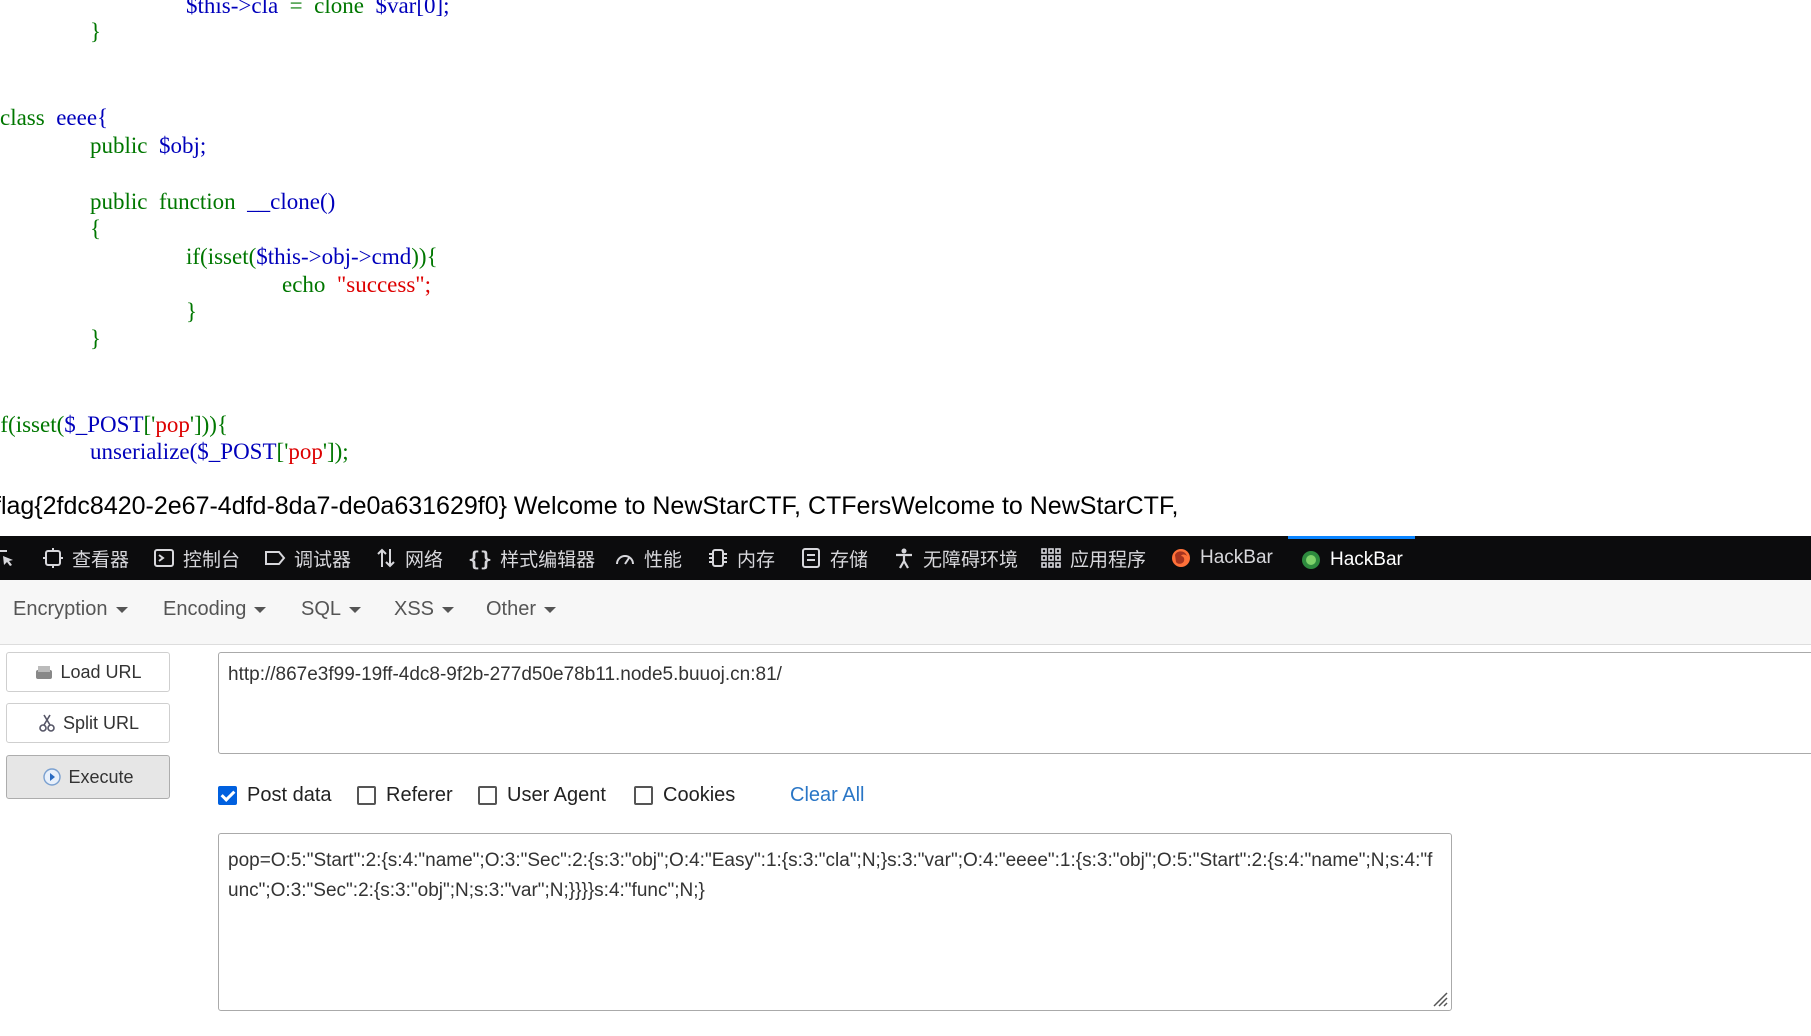  I want to click on referer-checkbox: Referer, so click(405, 795).